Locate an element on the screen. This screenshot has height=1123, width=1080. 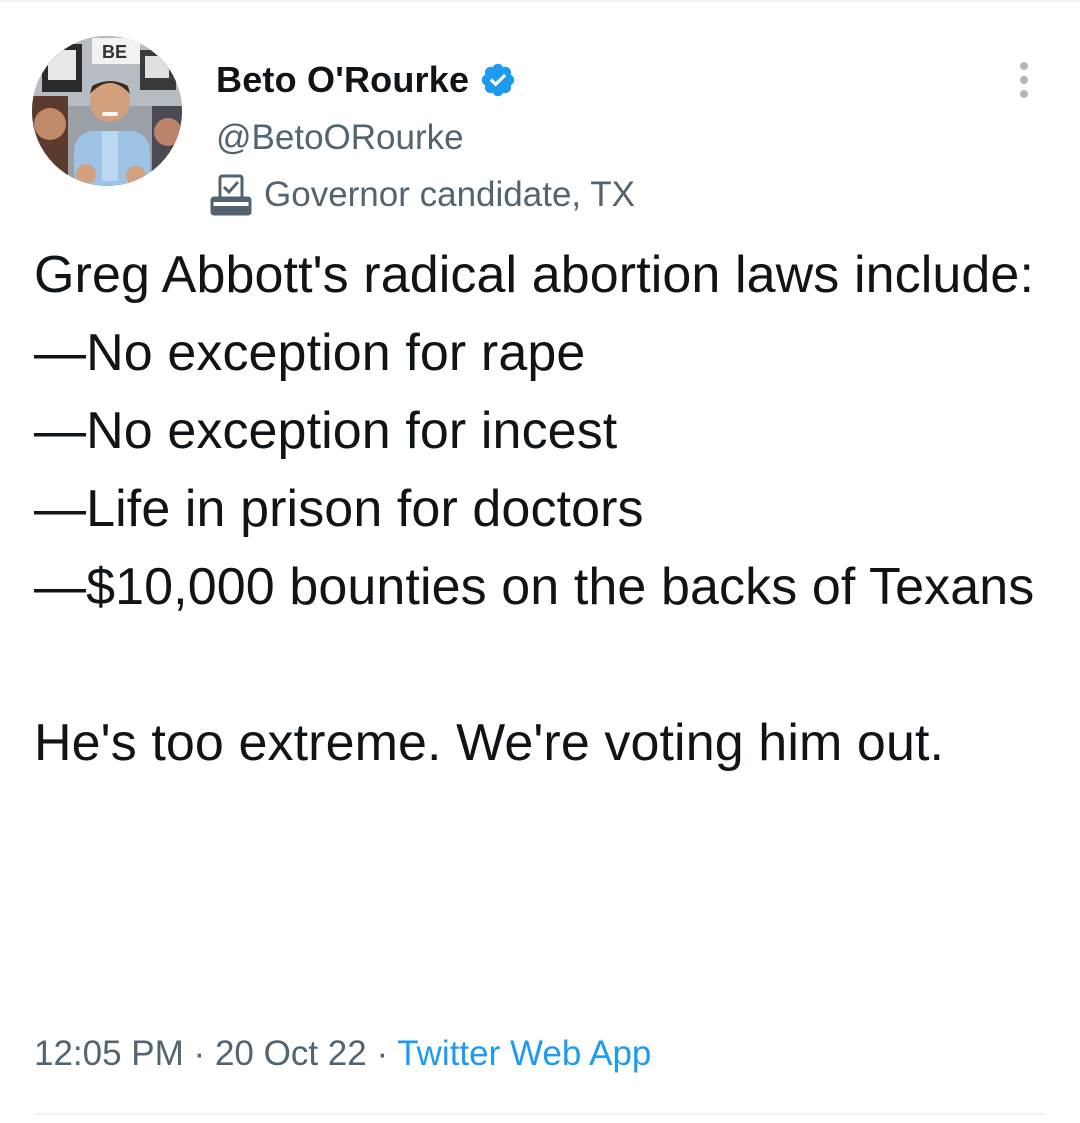
author-handle: @BetoORourke is located at coordinates (340, 138).